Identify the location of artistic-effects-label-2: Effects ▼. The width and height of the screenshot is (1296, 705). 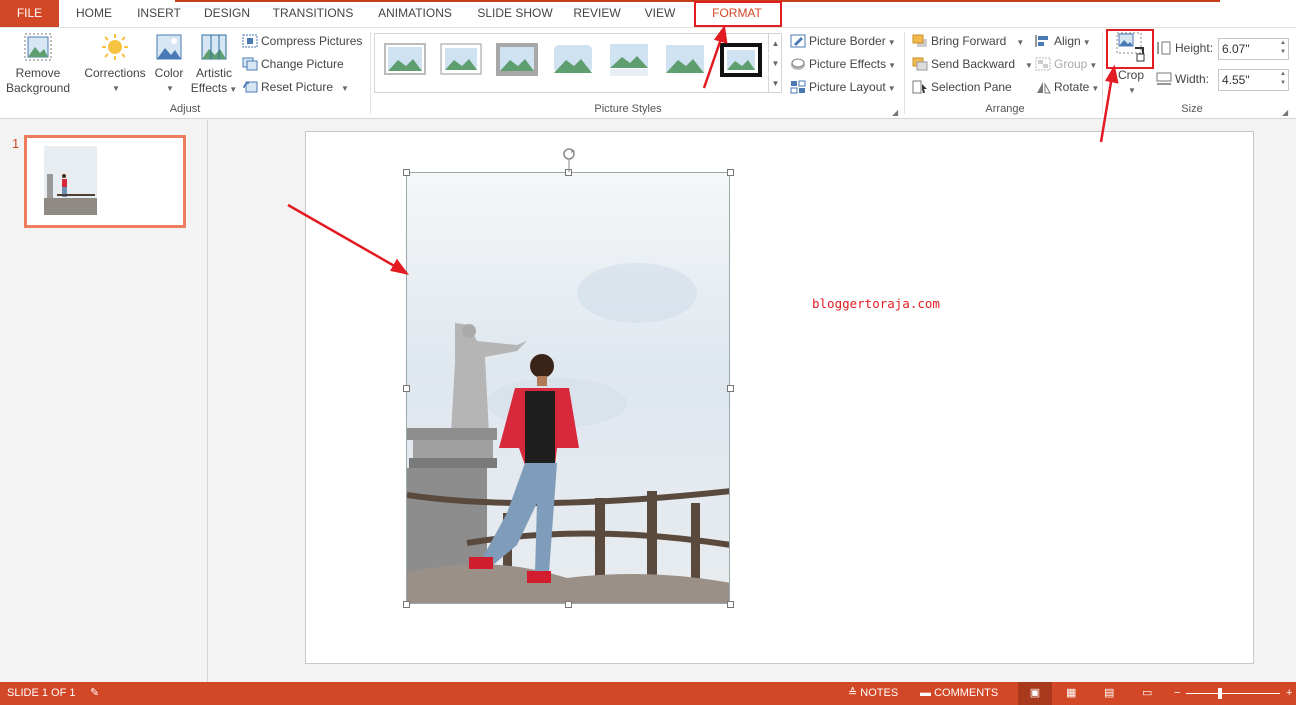
(214, 88).